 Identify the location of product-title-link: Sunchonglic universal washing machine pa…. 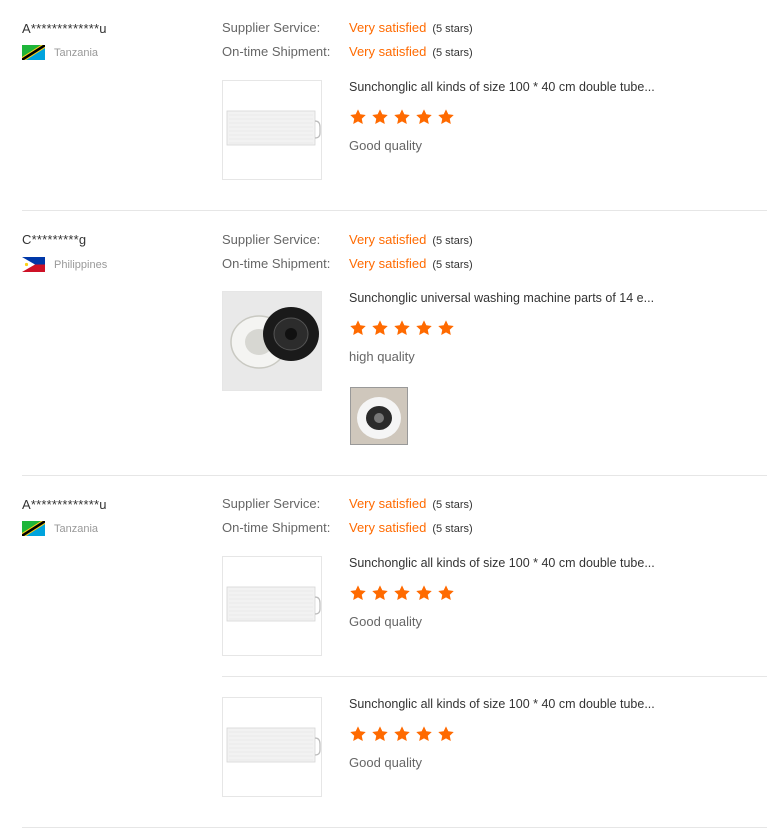
(501, 298).